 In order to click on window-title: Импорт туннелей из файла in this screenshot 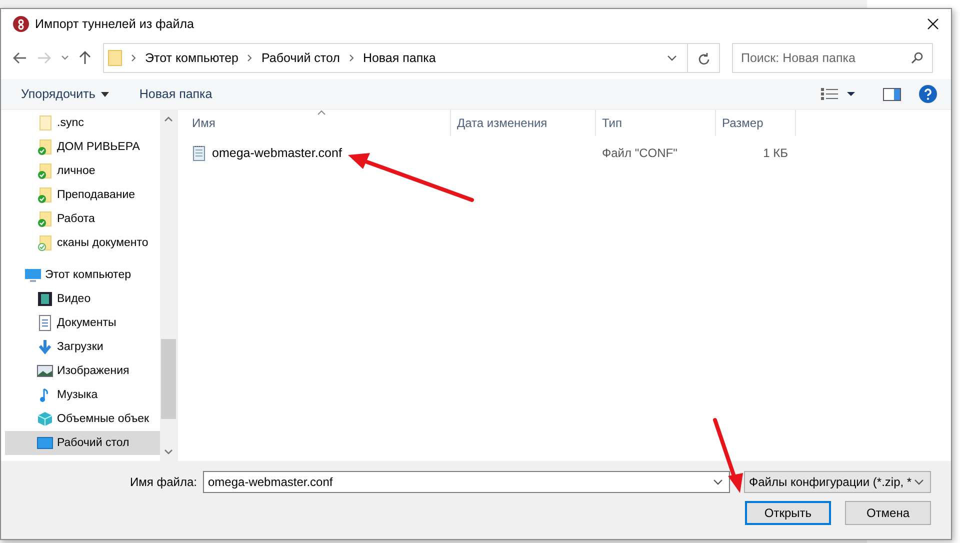, I will do `click(114, 24)`.